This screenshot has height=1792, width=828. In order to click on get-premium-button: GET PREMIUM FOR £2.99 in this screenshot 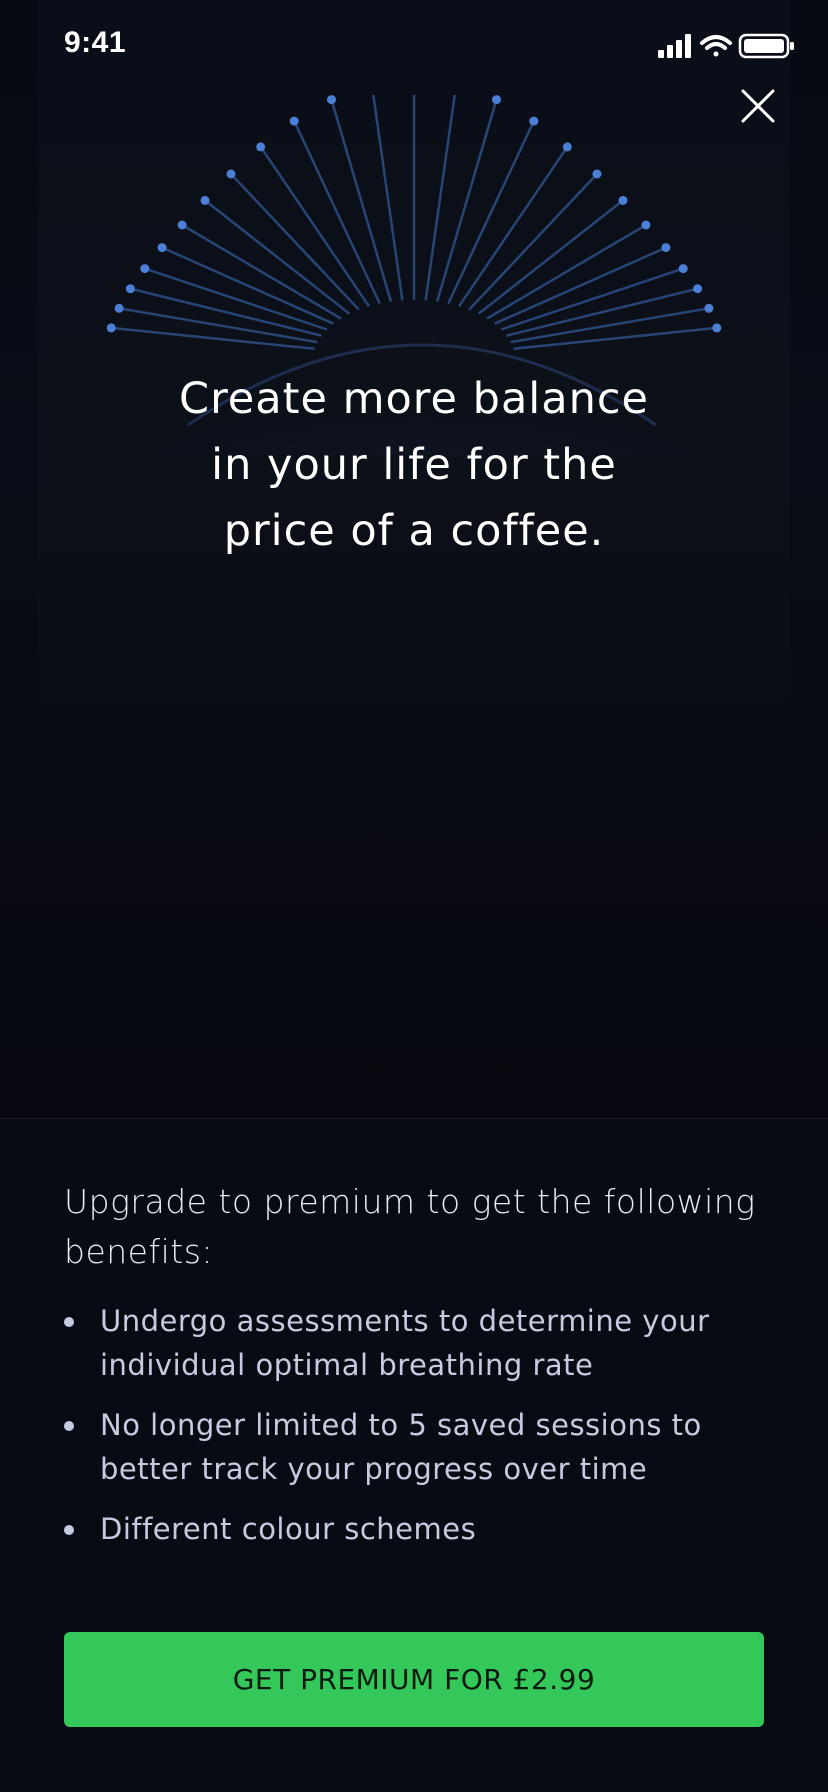, I will do `click(414, 1679)`.